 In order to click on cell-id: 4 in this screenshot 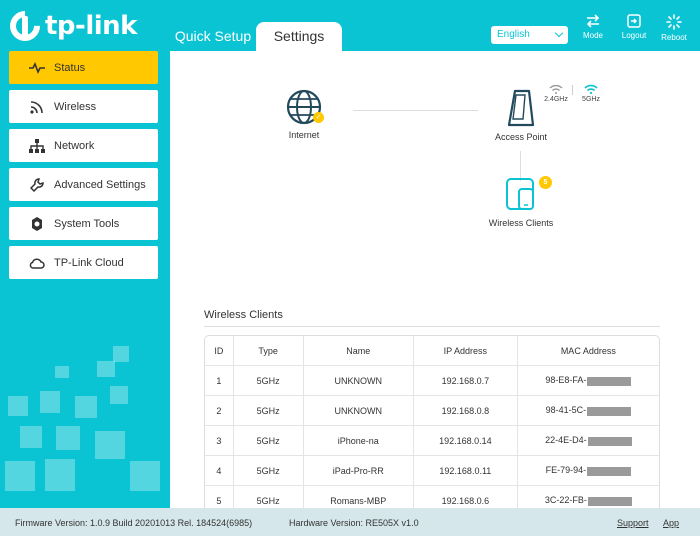, I will do `click(219, 471)`.